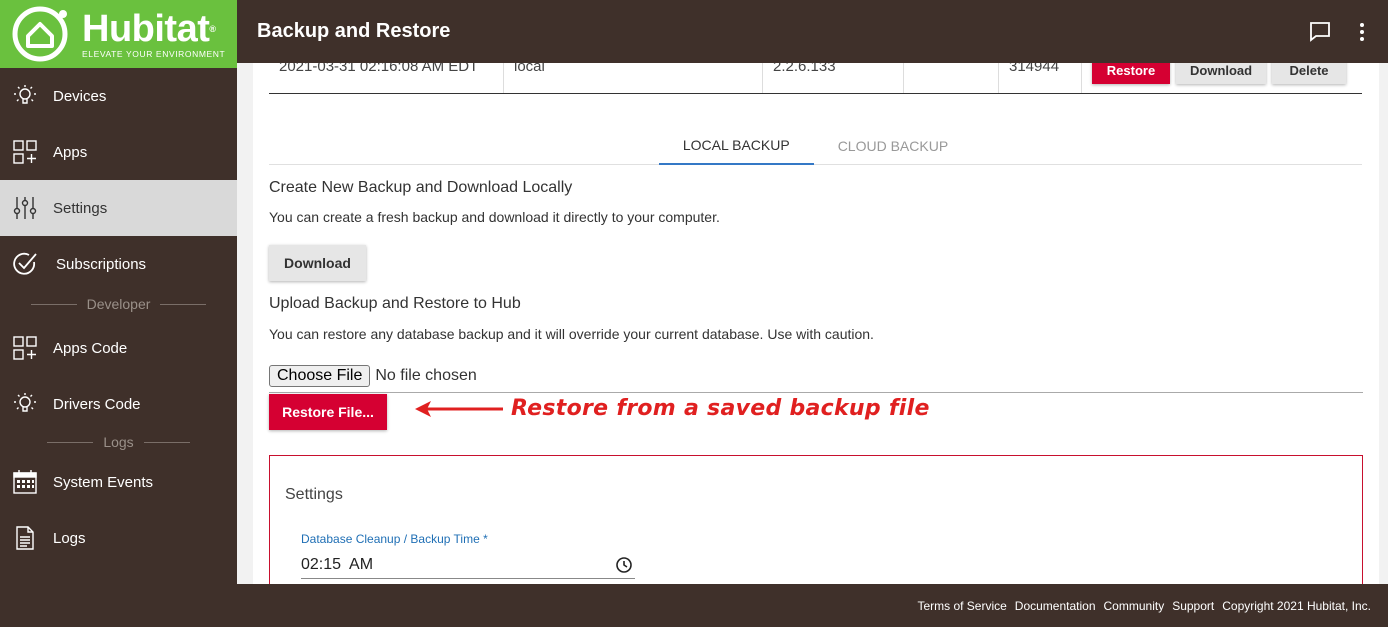 The image size is (1388, 627). I want to click on developer-label: Developer, so click(118, 304).